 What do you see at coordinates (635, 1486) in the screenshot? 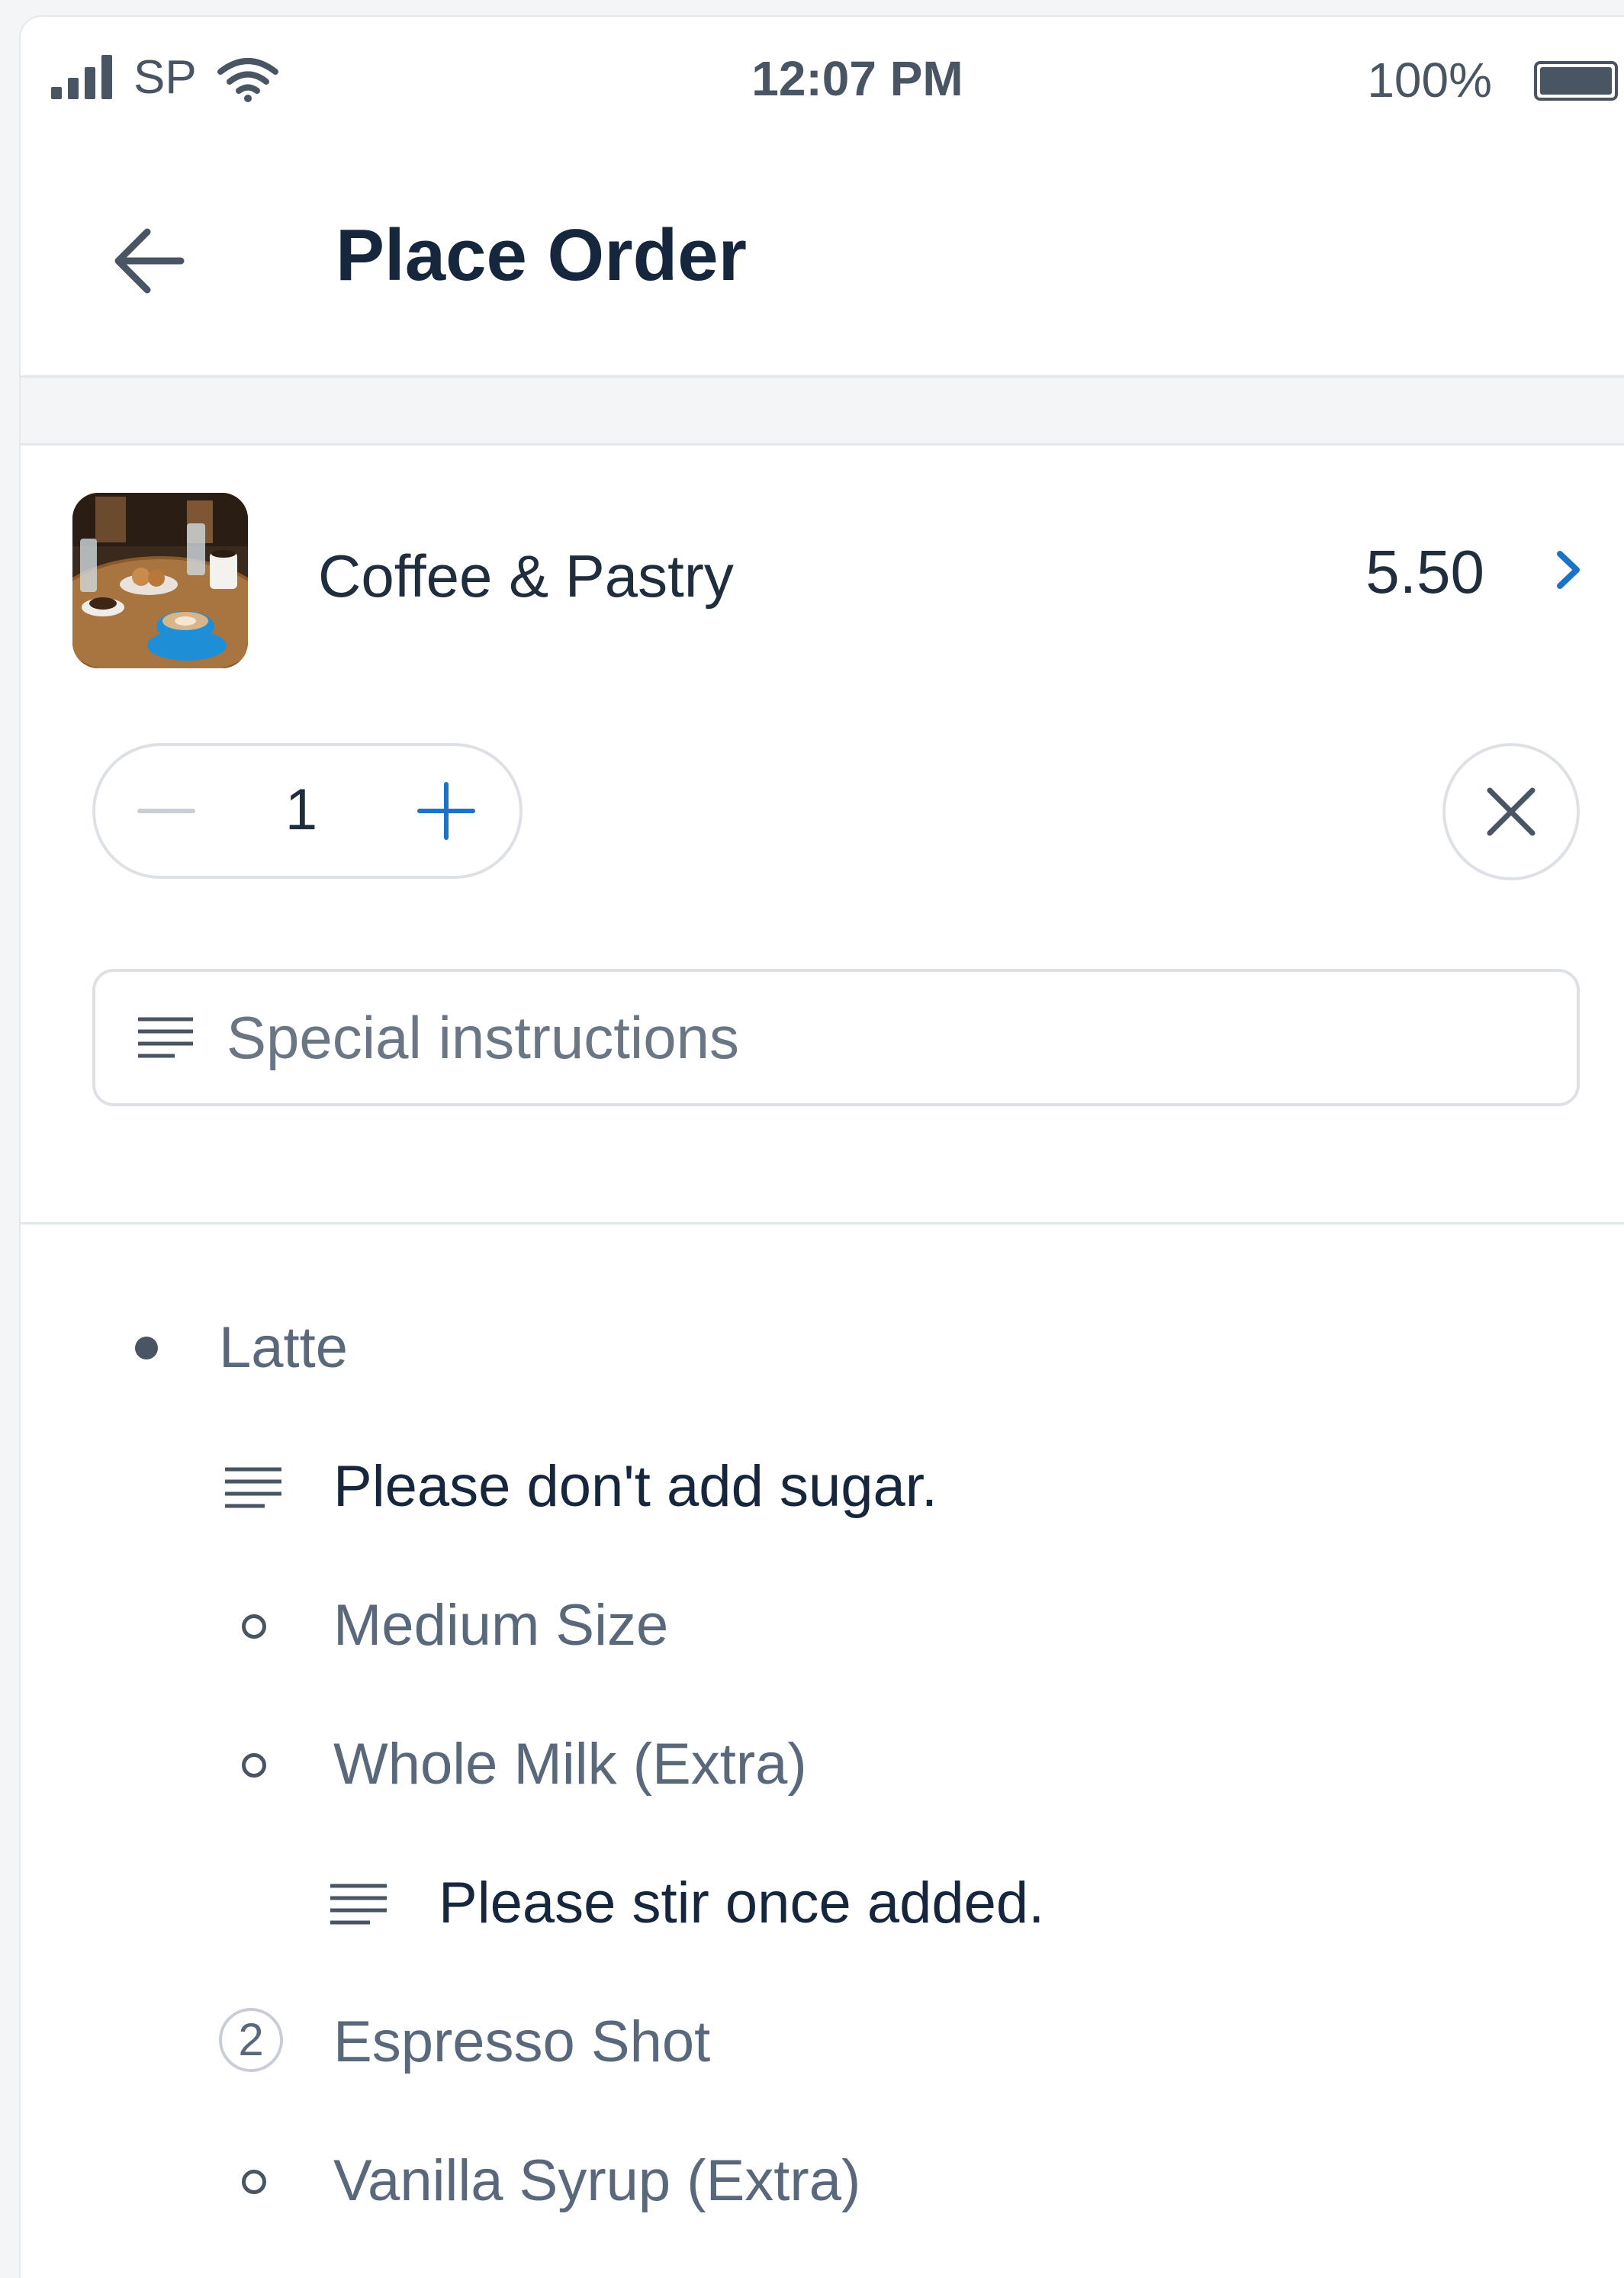
I see `option-note-text: Please don't add sugar.` at bounding box center [635, 1486].